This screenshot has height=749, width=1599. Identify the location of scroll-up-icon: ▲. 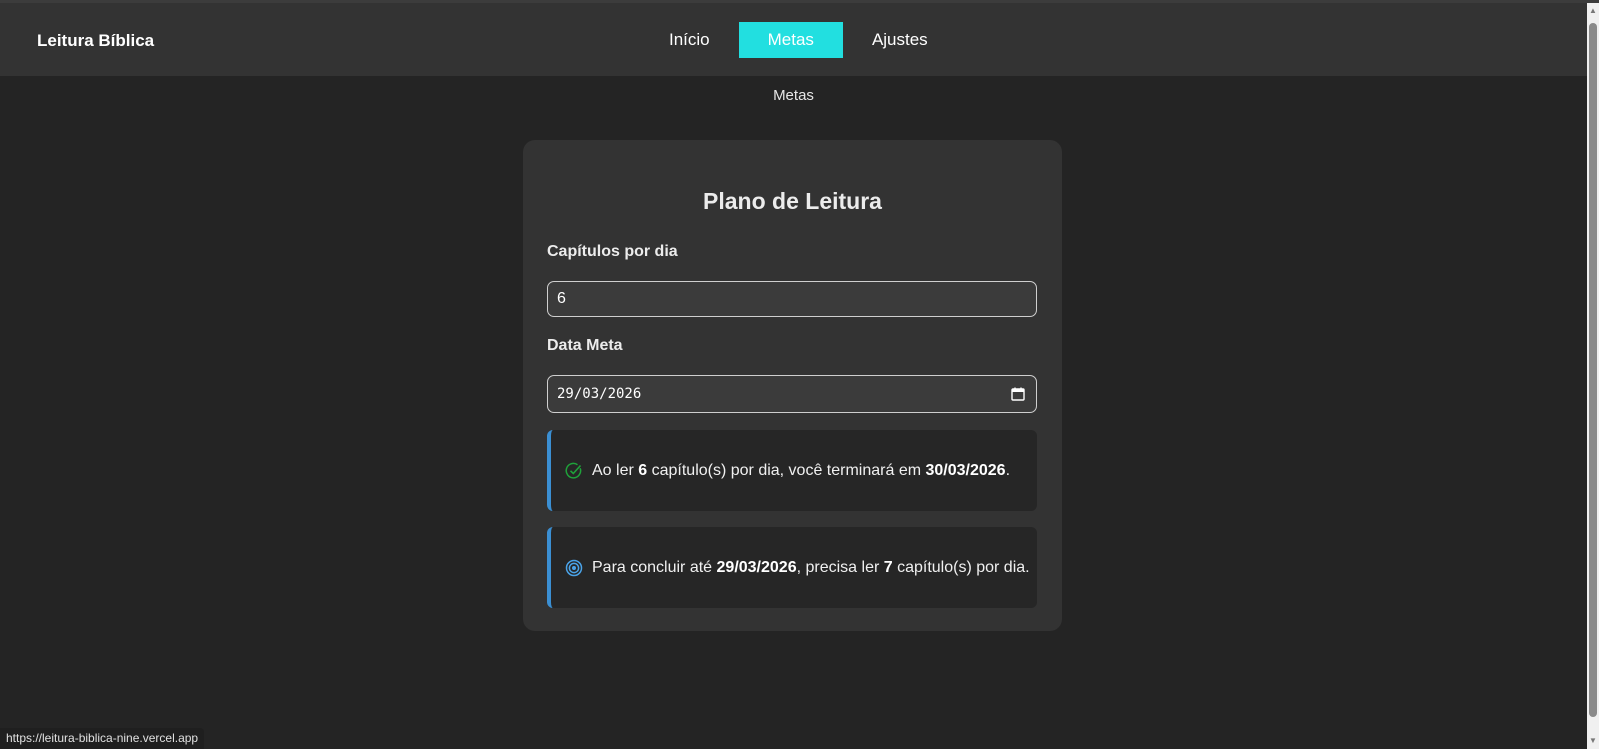
(1593, 11).